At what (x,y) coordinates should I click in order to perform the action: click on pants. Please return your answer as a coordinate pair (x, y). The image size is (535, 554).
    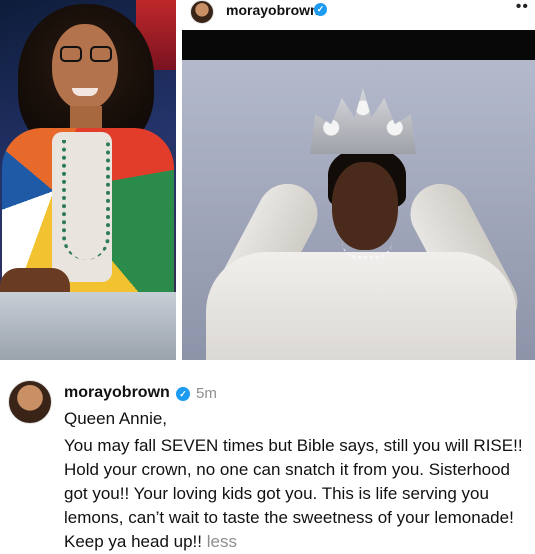
    Looking at the image, I should click on (88, 326).